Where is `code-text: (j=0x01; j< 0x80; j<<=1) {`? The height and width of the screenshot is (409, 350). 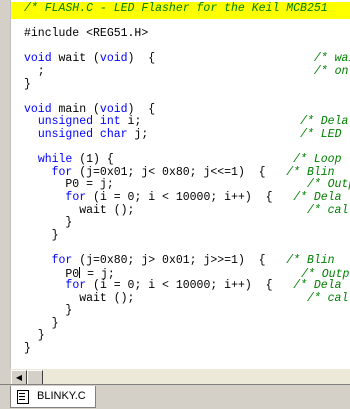
code-text: (j=0x01; j< 0x80; j<<=1) { is located at coordinates (179, 172).